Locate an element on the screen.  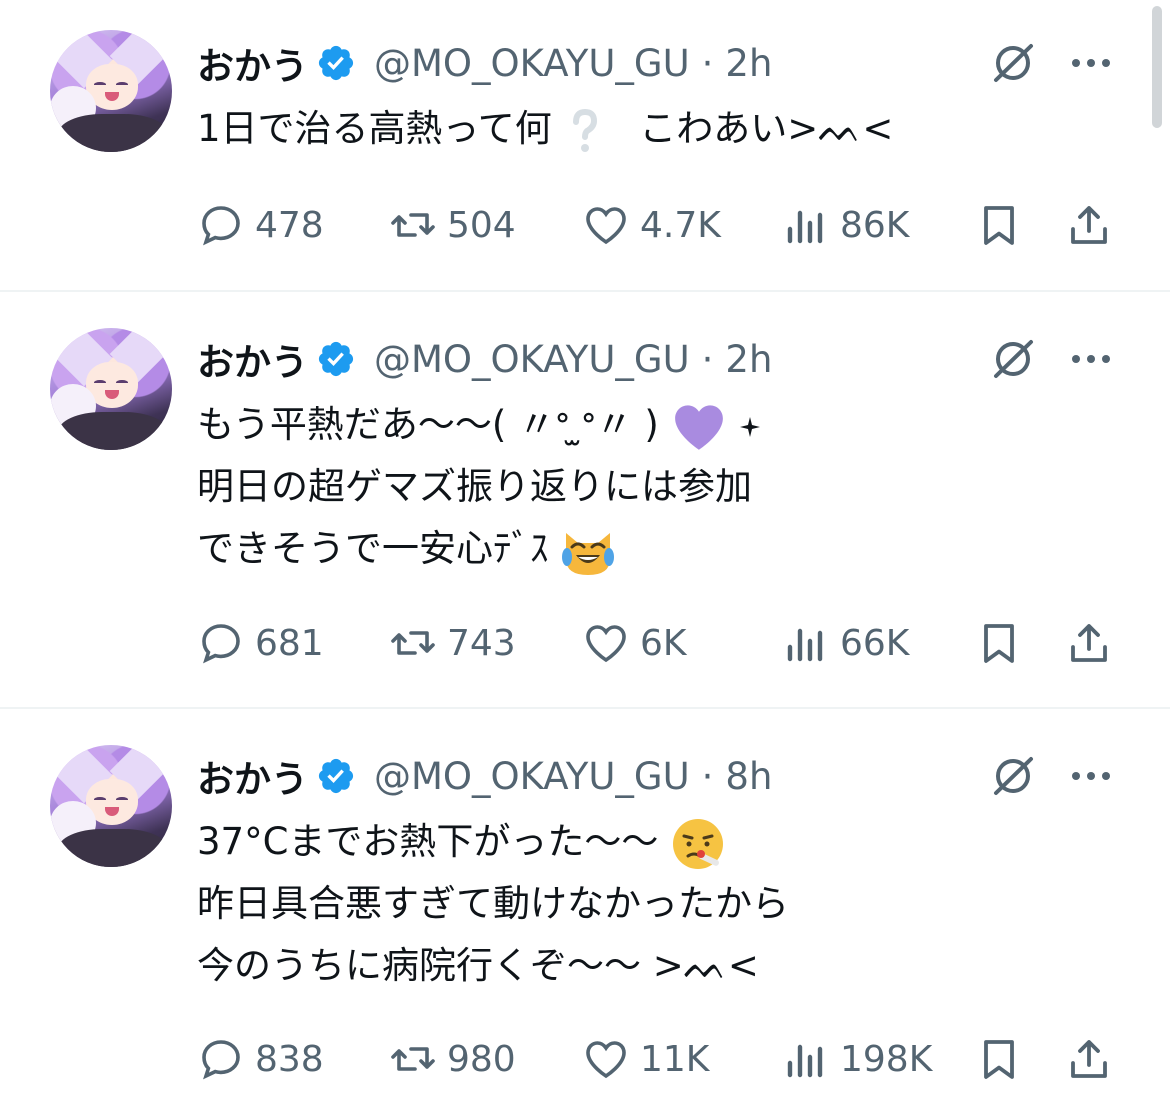
action-bar: 478 504 4.7K 86K is located at coordinates (657, 225).